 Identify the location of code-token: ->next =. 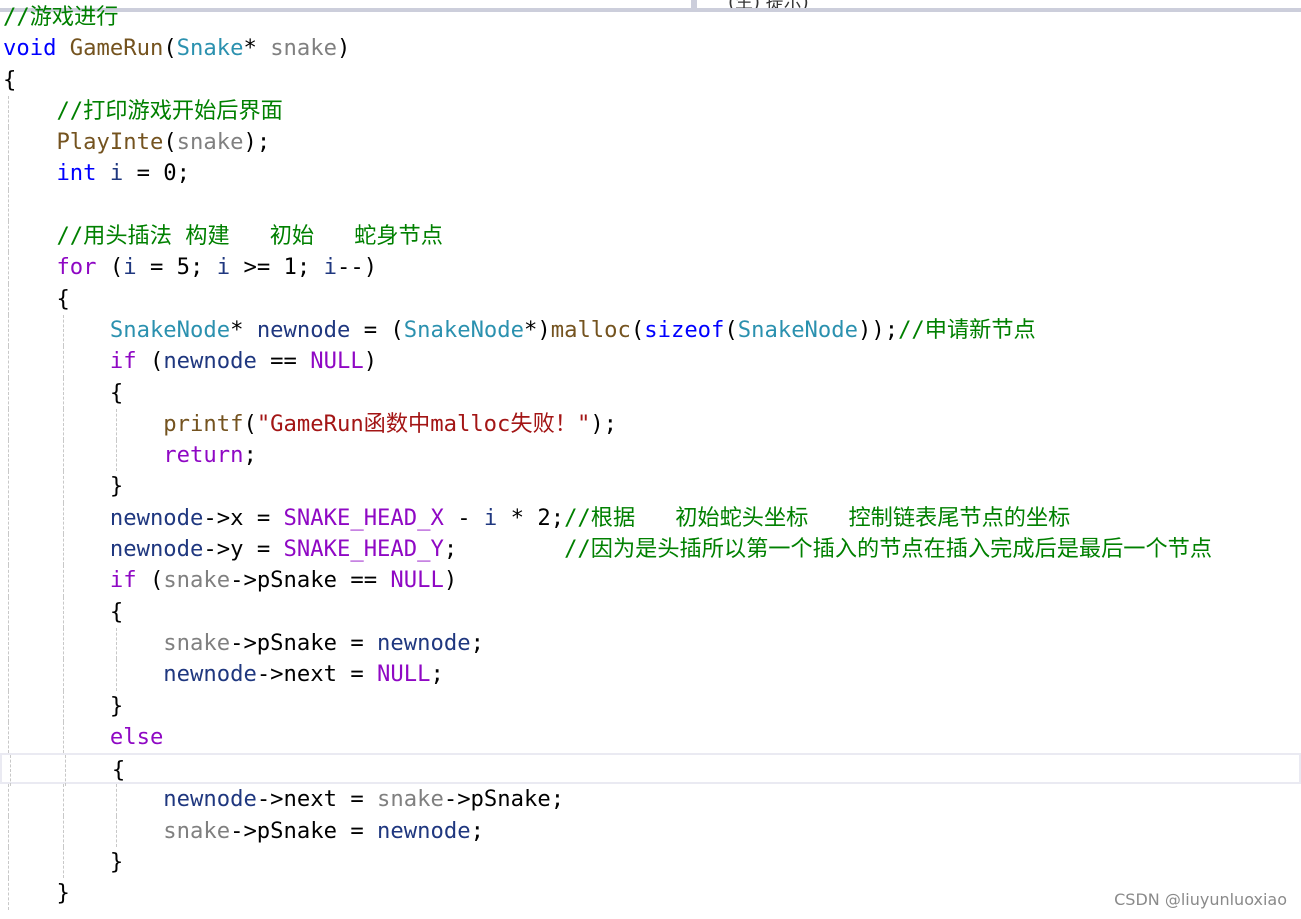
(317, 674).